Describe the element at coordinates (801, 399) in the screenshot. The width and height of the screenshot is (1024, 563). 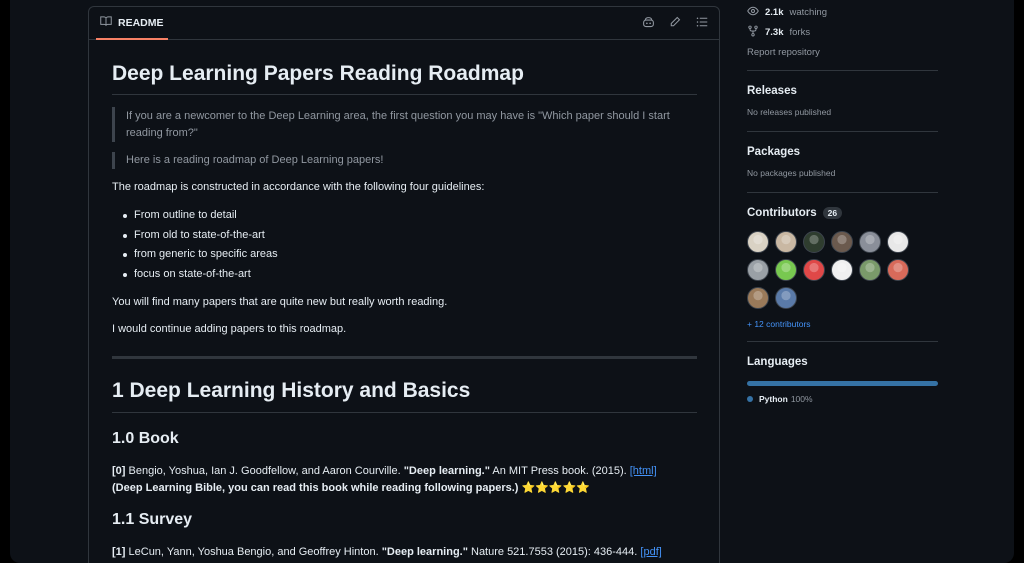
I see `language-percent: 100%` at that location.